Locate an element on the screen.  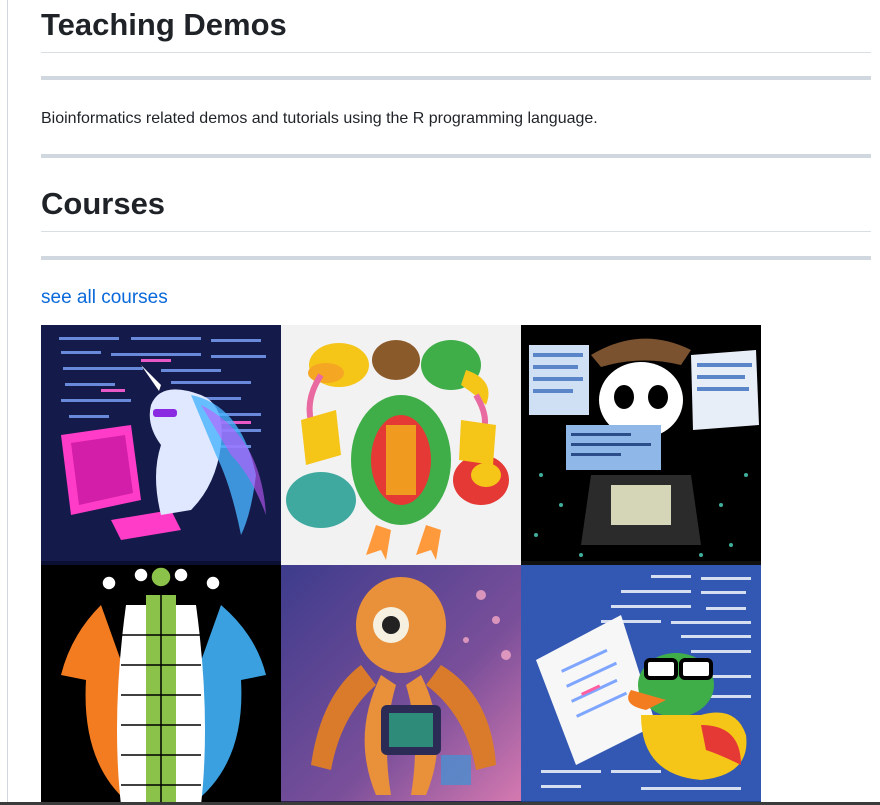
see-all-courses-link: see all courses is located at coordinates (104, 298).